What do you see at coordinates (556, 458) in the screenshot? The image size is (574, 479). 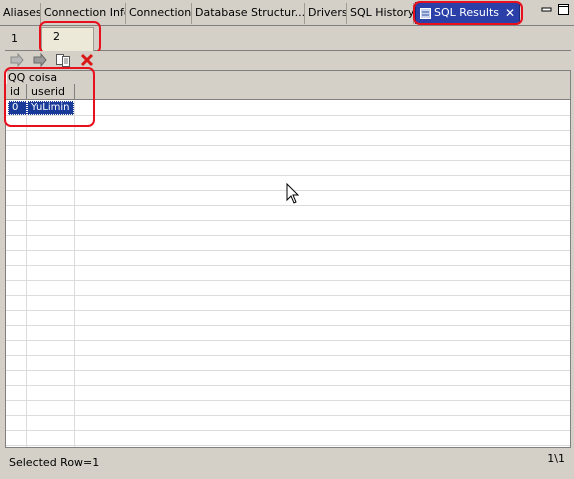 I see `page-indicator: 1\1` at bounding box center [556, 458].